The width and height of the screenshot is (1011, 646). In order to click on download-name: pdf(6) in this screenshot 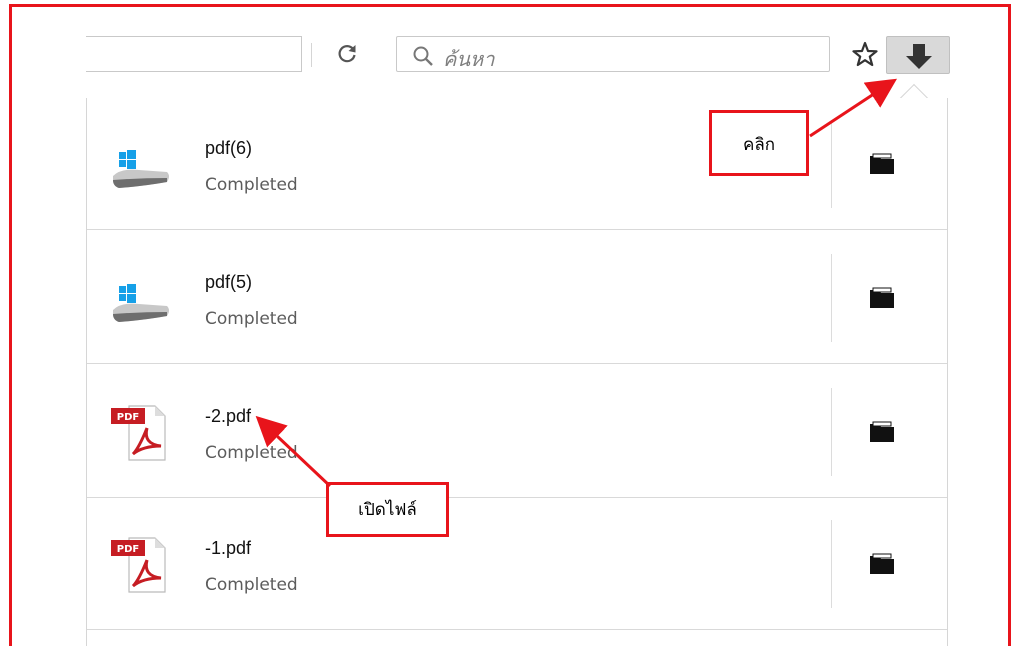, I will do `click(229, 148)`.